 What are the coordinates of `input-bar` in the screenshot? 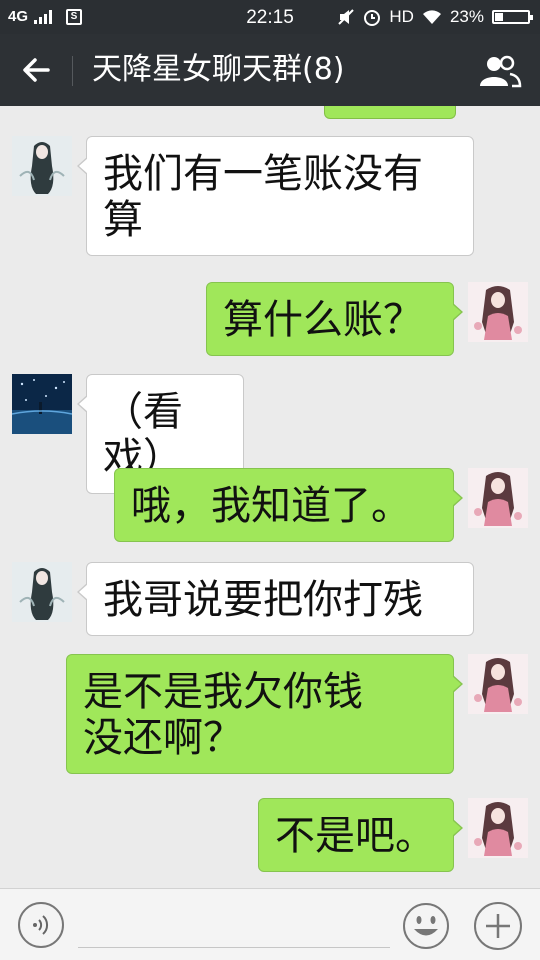 It's located at (270, 924).